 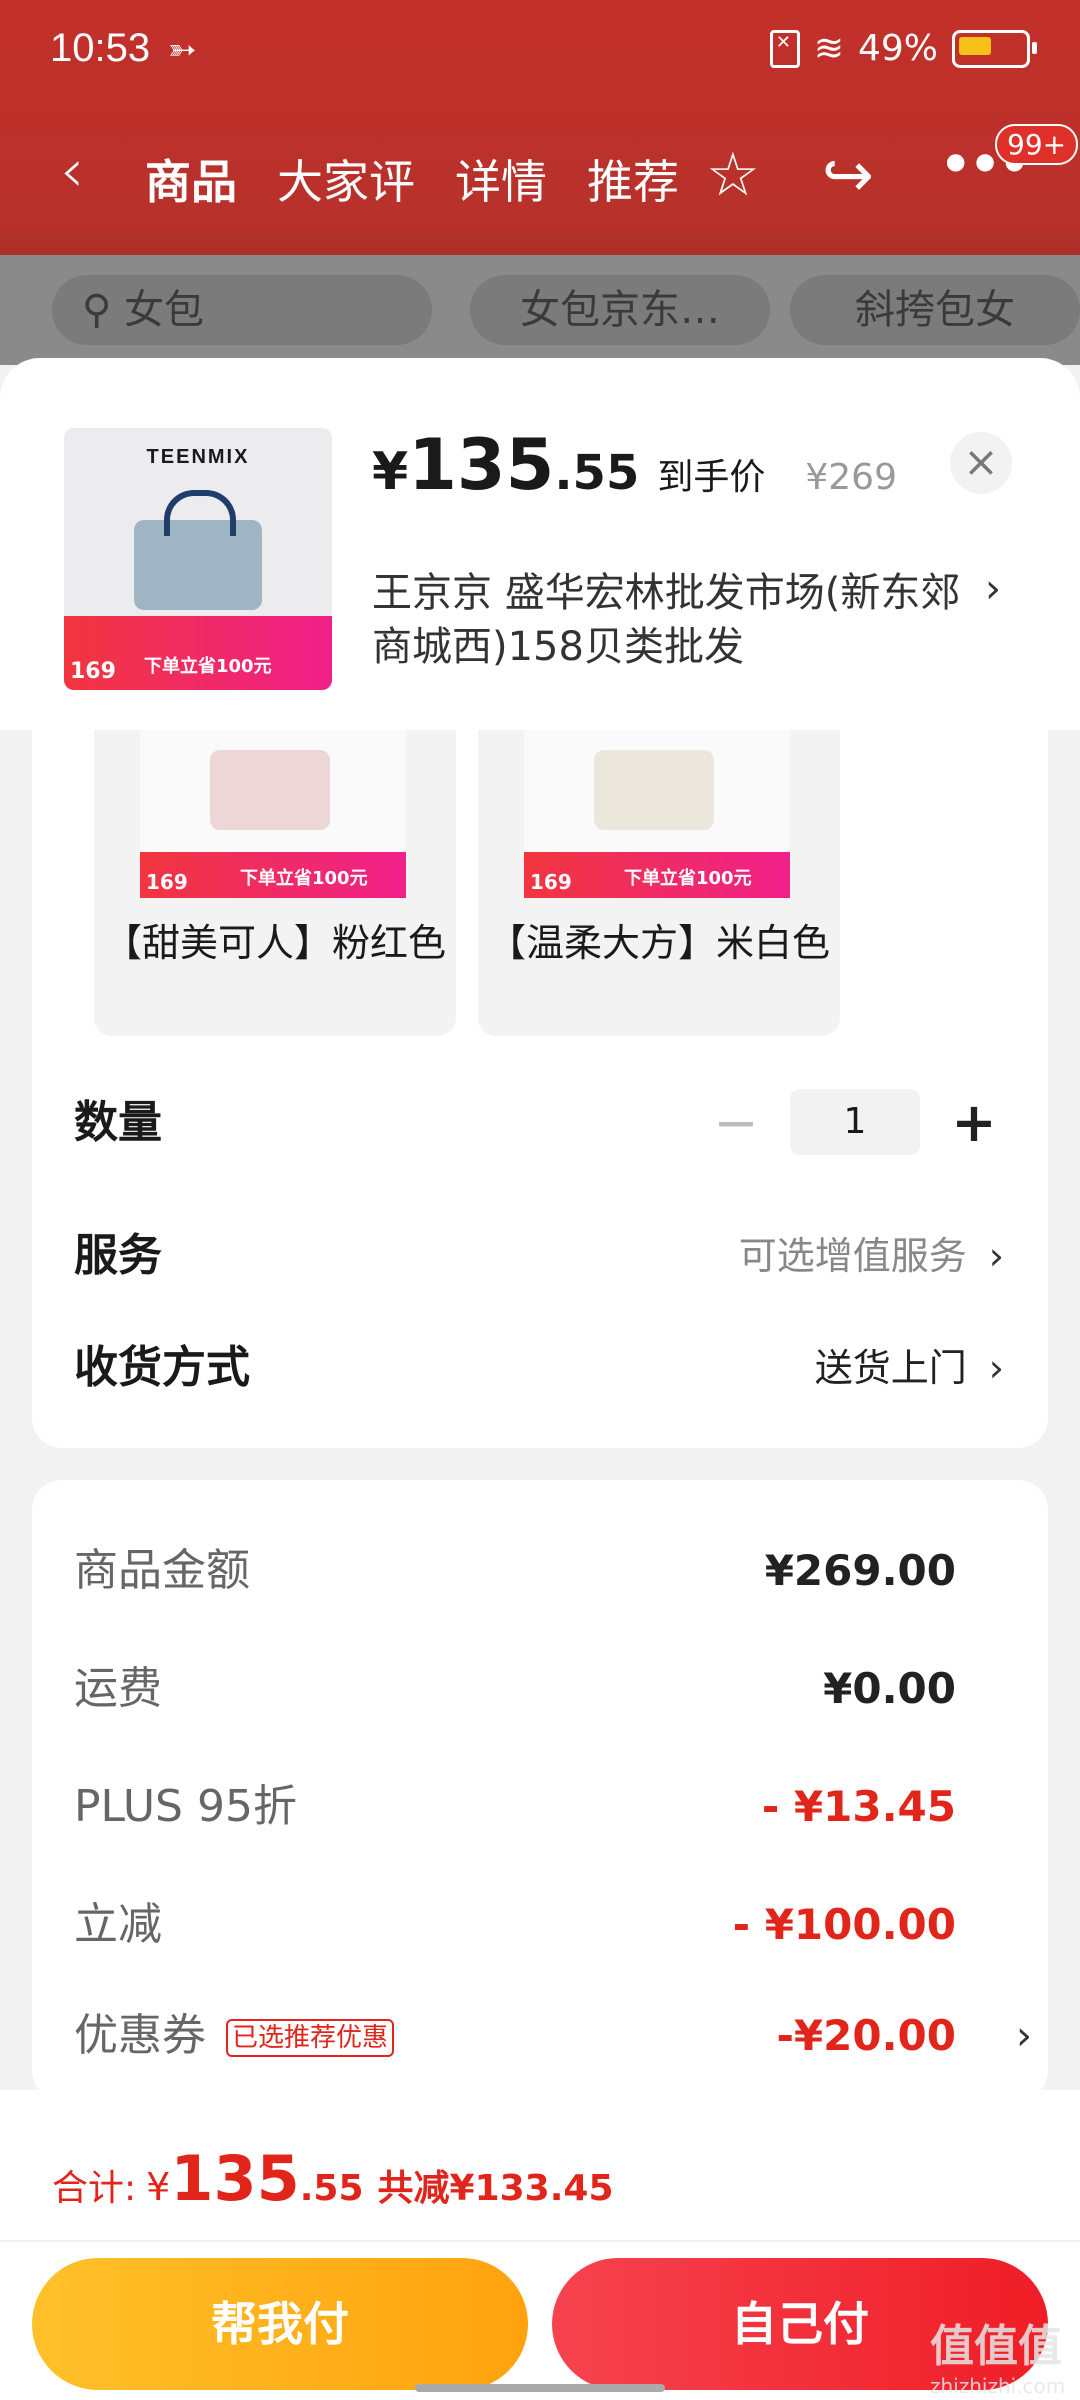 I want to click on tab-reviews: 大家评, so click(x=346, y=179).